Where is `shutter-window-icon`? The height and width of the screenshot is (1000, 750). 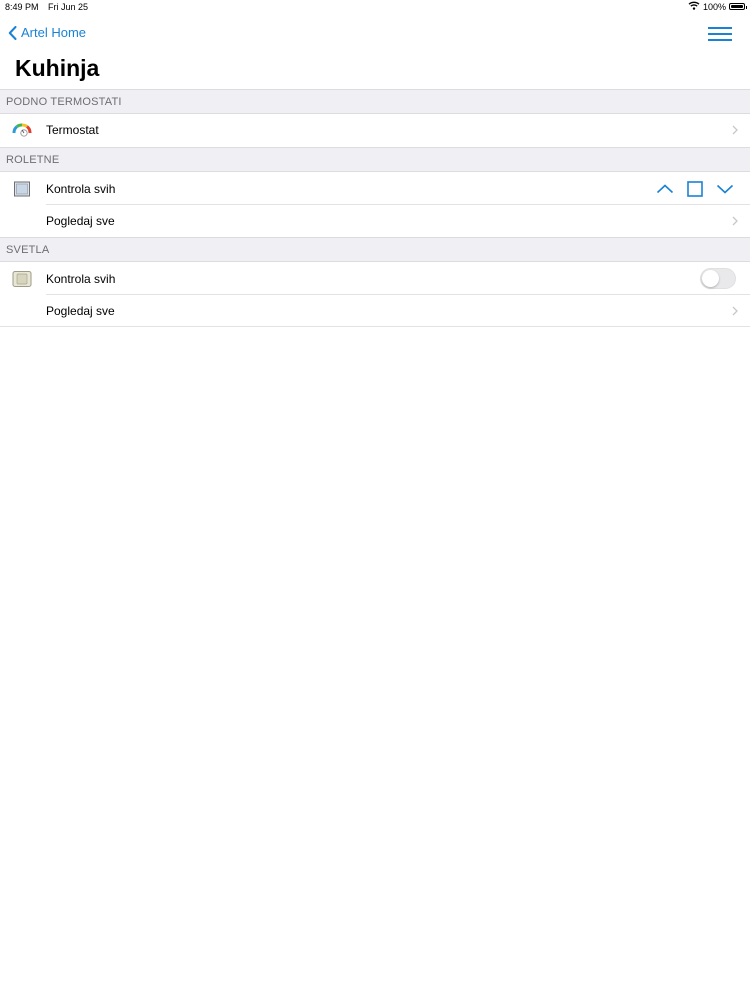 shutter-window-icon is located at coordinates (22, 189).